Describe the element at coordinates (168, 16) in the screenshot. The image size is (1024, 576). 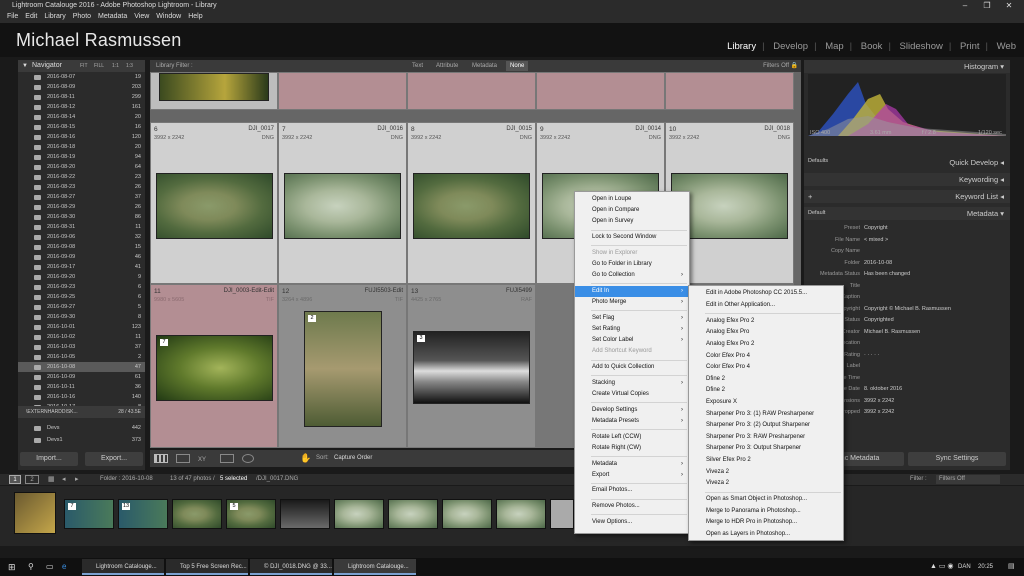
I see `menu-window: Window` at that location.